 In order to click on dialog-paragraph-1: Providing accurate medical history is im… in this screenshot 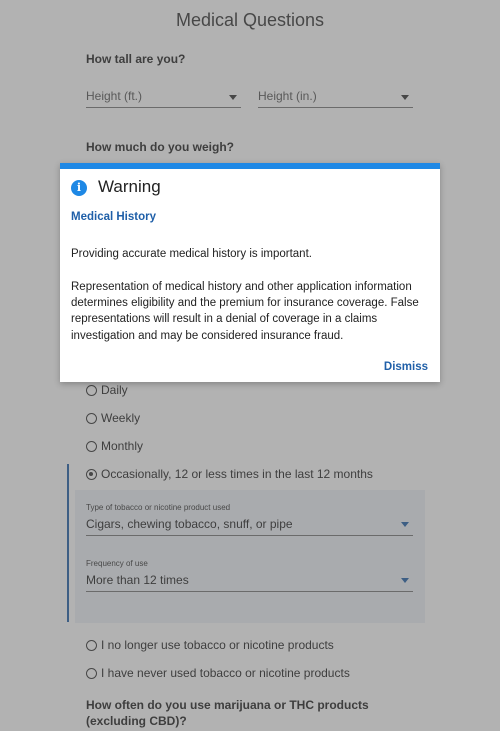, I will do `click(191, 254)`.